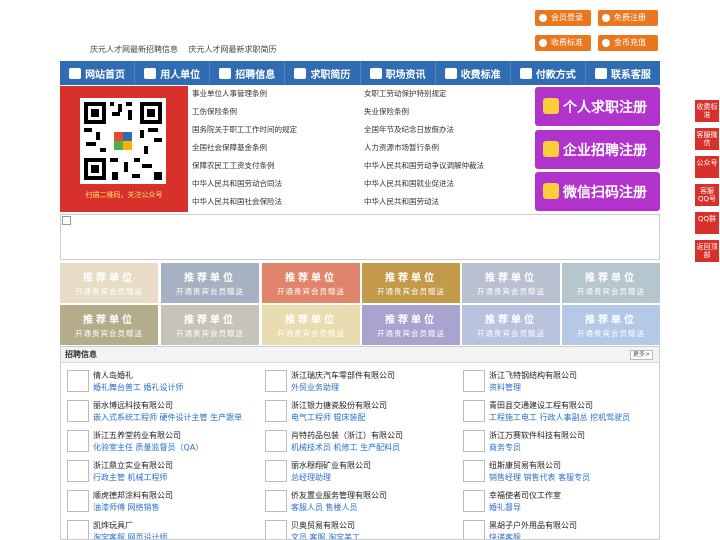 The image size is (720, 540). Describe the element at coordinates (556, 382) in the screenshot. I see `job-item: 浙江飞特钢结构有限公司 资料管理` at that location.